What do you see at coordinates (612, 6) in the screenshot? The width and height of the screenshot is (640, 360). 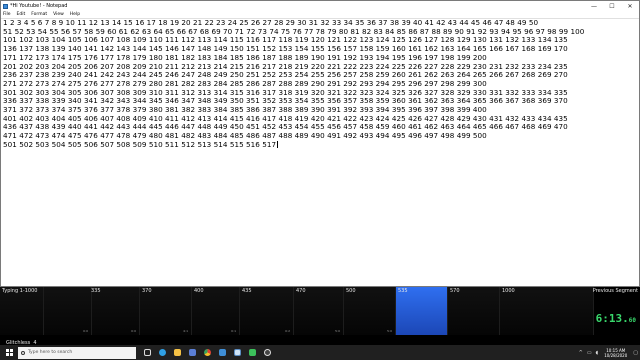 I see `maximize-button: ☐` at bounding box center [612, 6].